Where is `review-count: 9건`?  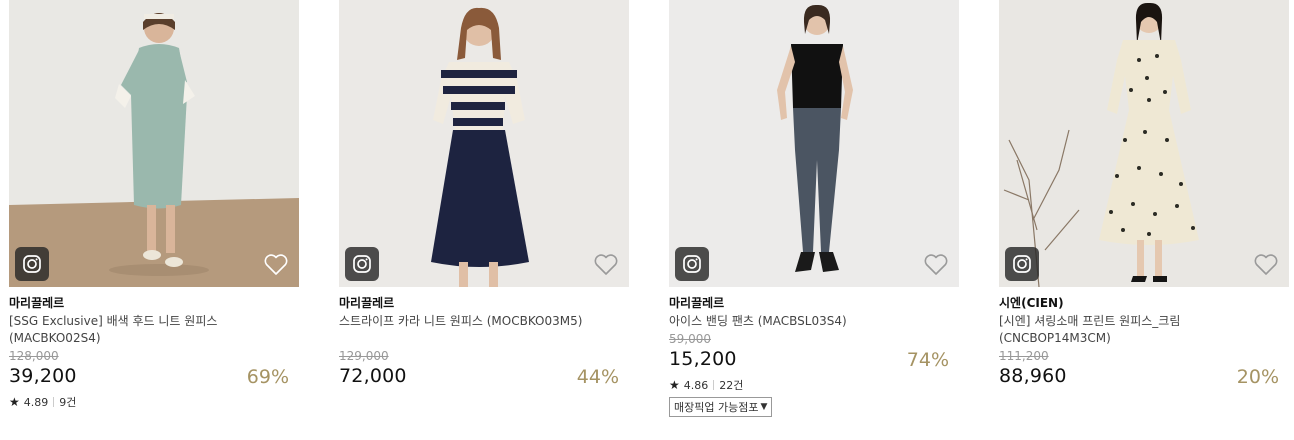 review-count: 9건 is located at coordinates (68, 402).